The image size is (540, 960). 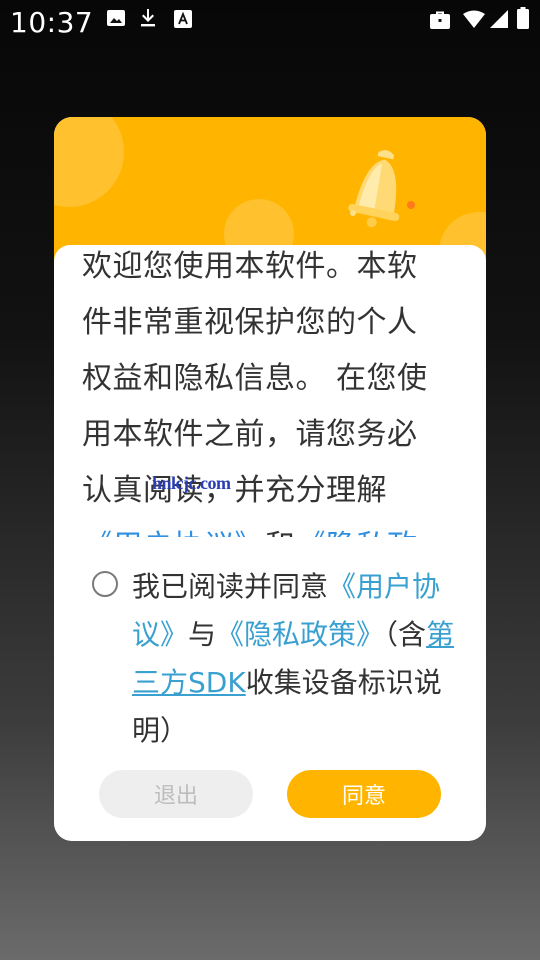 What do you see at coordinates (230, 586) in the screenshot?
I see `agreement-prefix: 我已阅读并同意` at bounding box center [230, 586].